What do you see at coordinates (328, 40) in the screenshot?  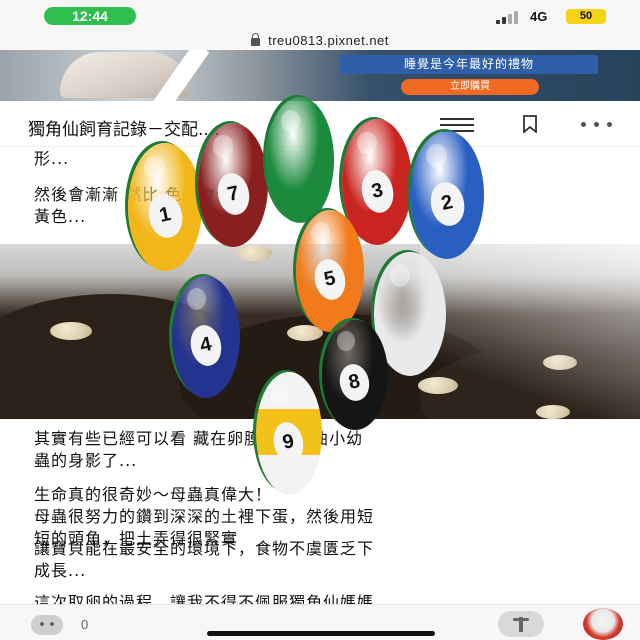 I see `url-text: treu0813.pixnet.net` at bounding box center [328, 40].